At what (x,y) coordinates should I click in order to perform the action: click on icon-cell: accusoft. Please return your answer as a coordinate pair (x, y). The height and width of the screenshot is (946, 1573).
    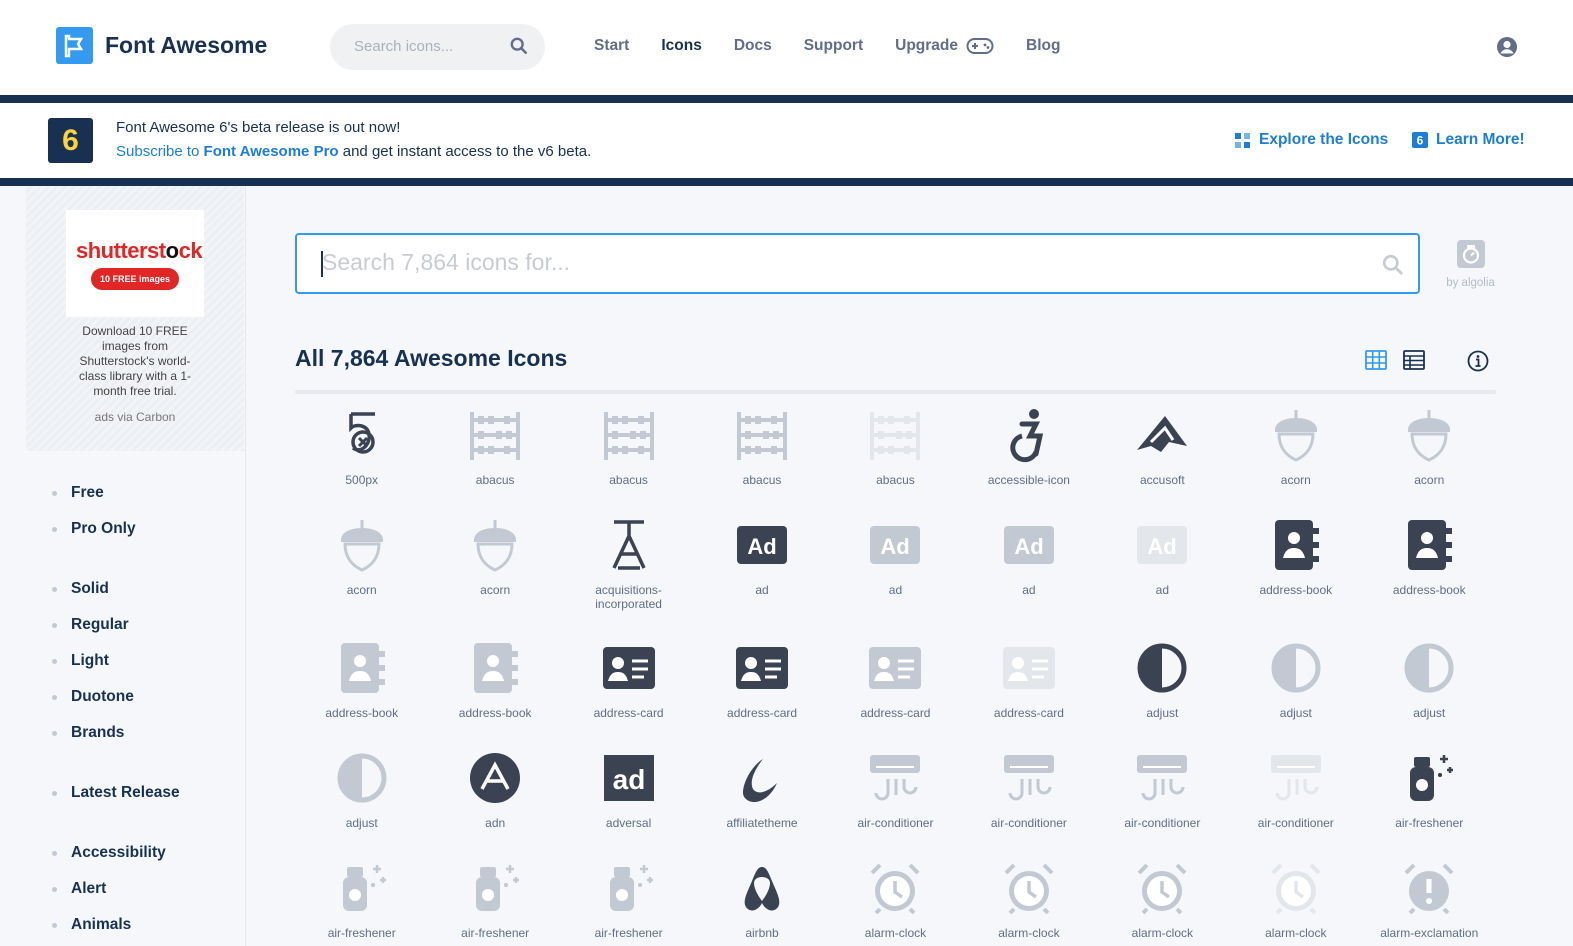
    Looking at the image, I should click on (1162, 446).